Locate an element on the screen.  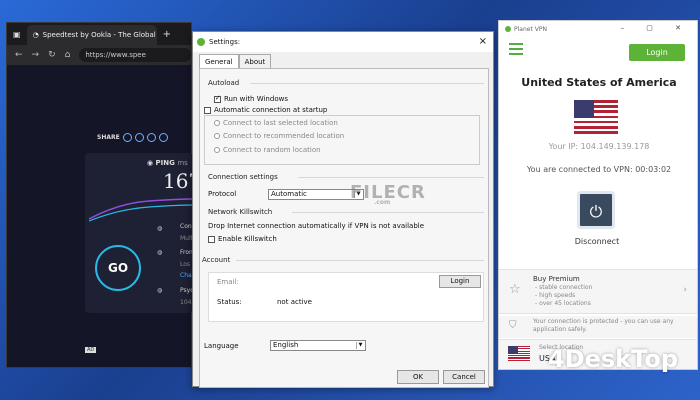
ping-text: PING is located at coordinates (165, 163).